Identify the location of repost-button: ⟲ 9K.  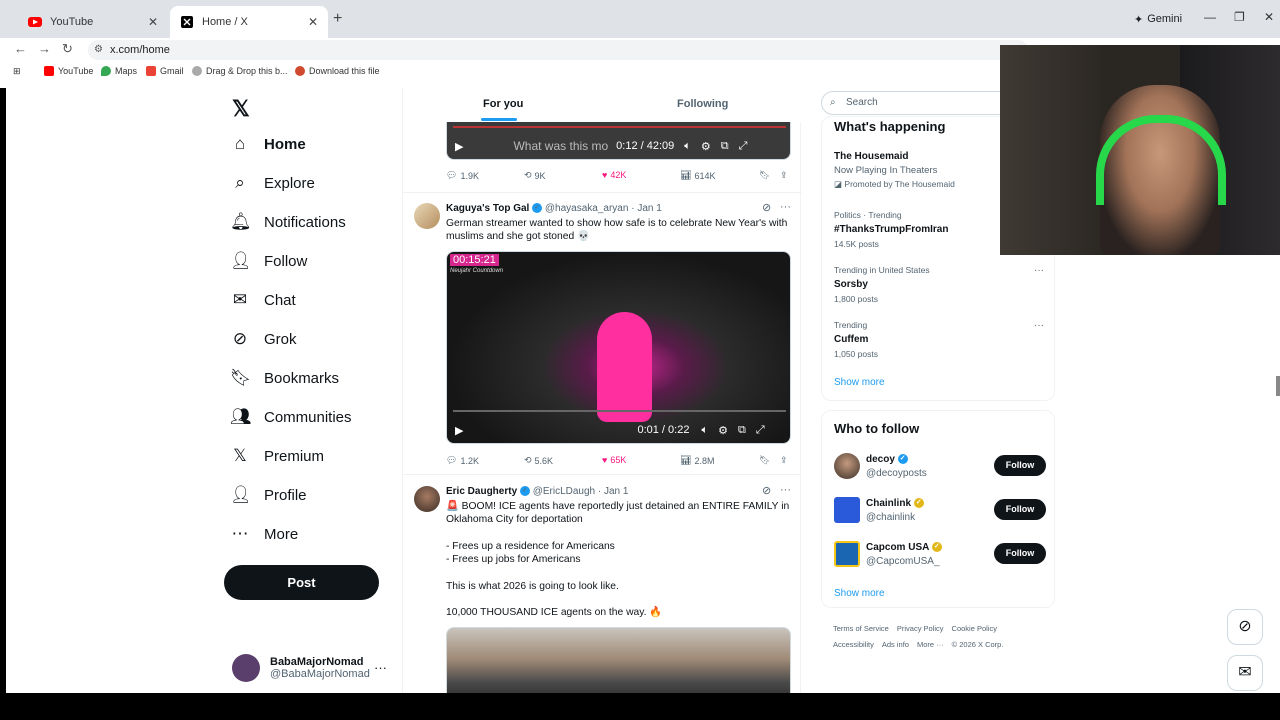
(535, 175).